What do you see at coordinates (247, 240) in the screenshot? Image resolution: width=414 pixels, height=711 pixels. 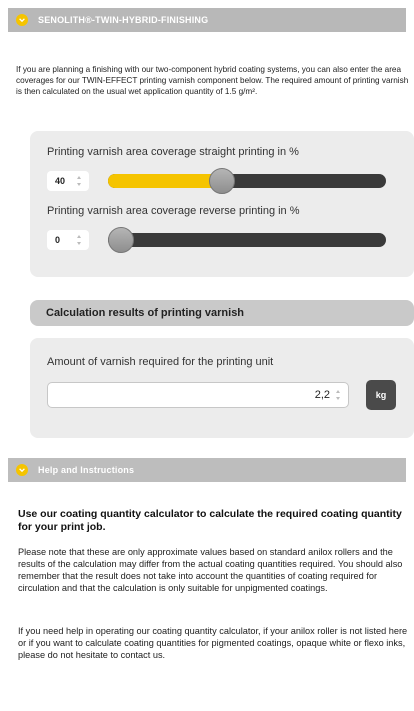 I see `reverse-coverage-slider` at bounding box center [247, 240].